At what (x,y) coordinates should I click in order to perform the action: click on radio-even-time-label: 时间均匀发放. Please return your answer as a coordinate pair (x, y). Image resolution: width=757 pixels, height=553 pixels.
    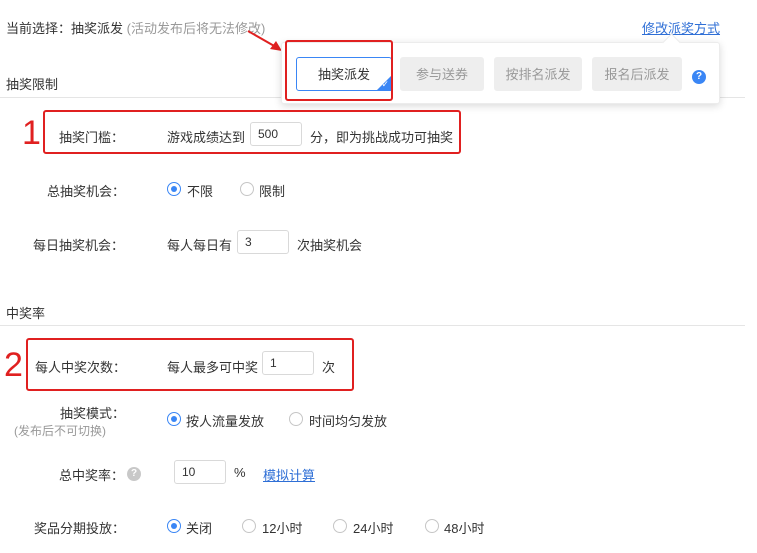
    Looking at the image, I should click on (348, 420).